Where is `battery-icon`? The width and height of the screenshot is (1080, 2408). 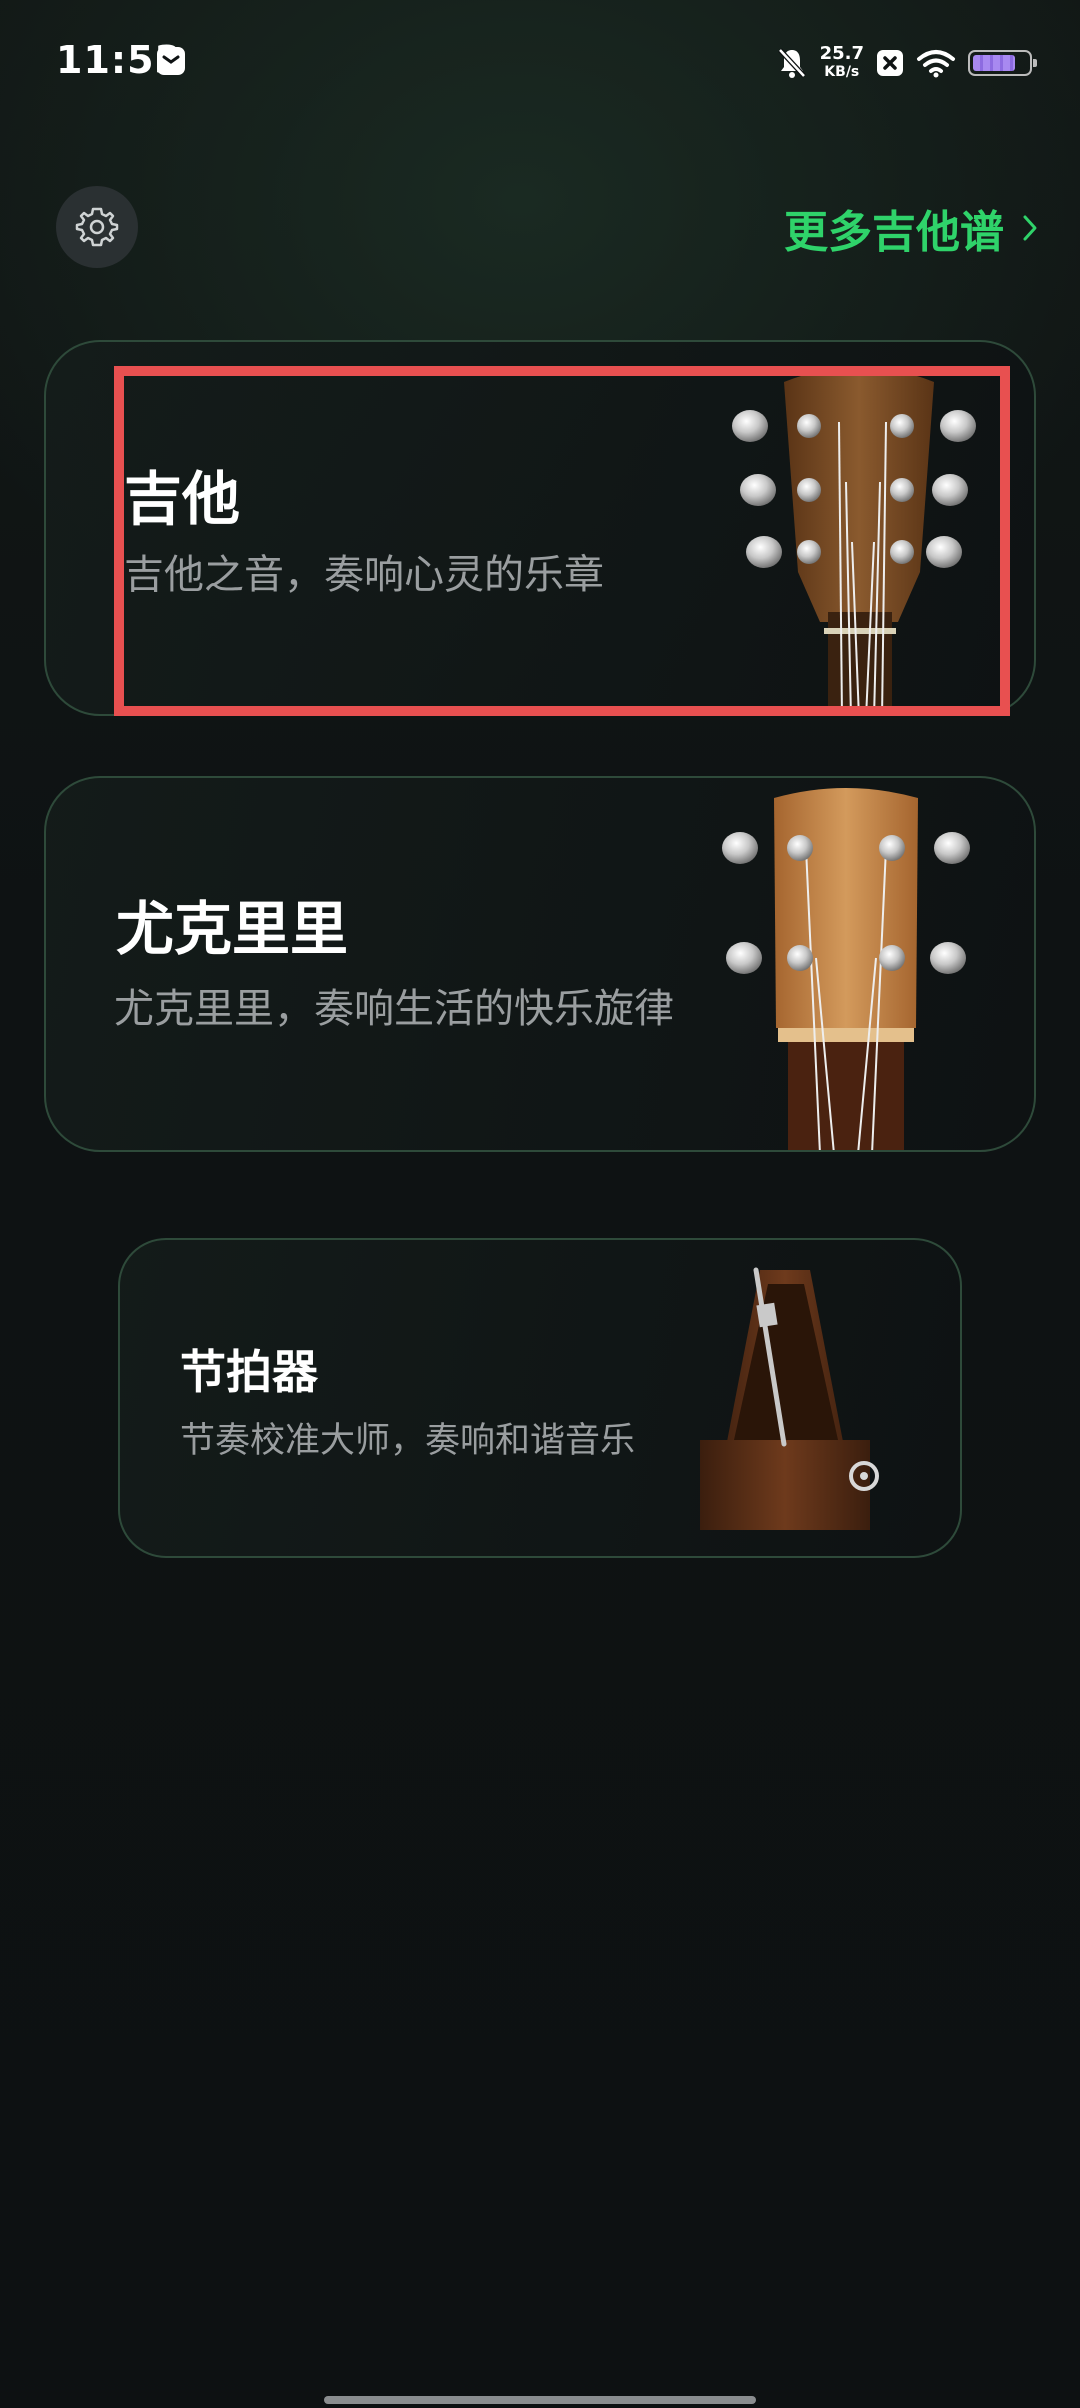
battery-icon is located at coordinates (1002, 63).